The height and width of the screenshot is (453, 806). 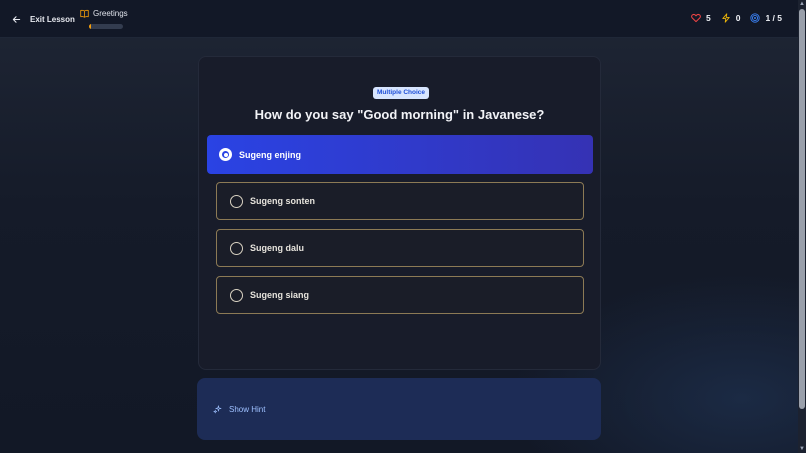 What do you see at coordinates (400, 201) in the screenshot?
I see `answer-option-2: Sugeng sonten` at bounding box center [400, 201].